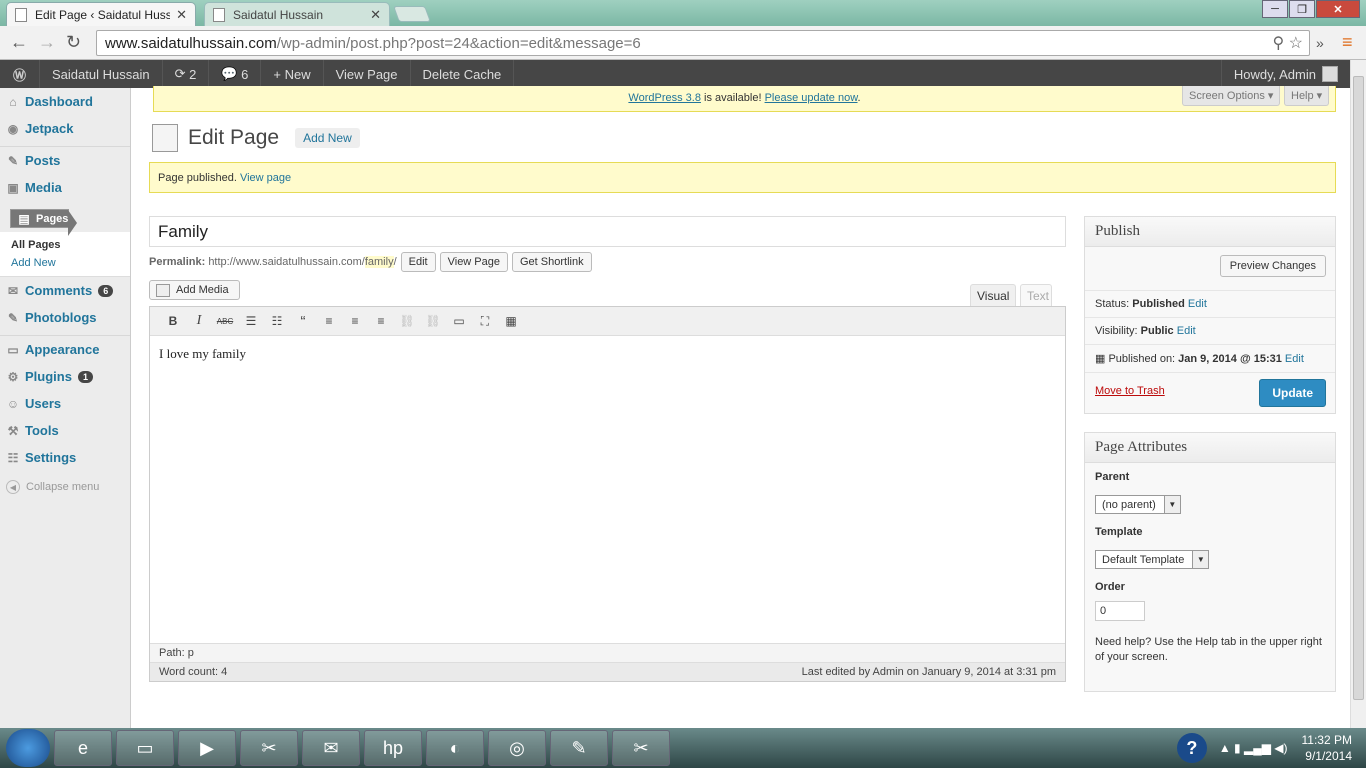 The width and height of the screenshot is (1366, 768). What do you see at coordinates (145, 748) in the screenshot?
I see `file-explorer-icon: ▭` at bounding box center [145, 748].